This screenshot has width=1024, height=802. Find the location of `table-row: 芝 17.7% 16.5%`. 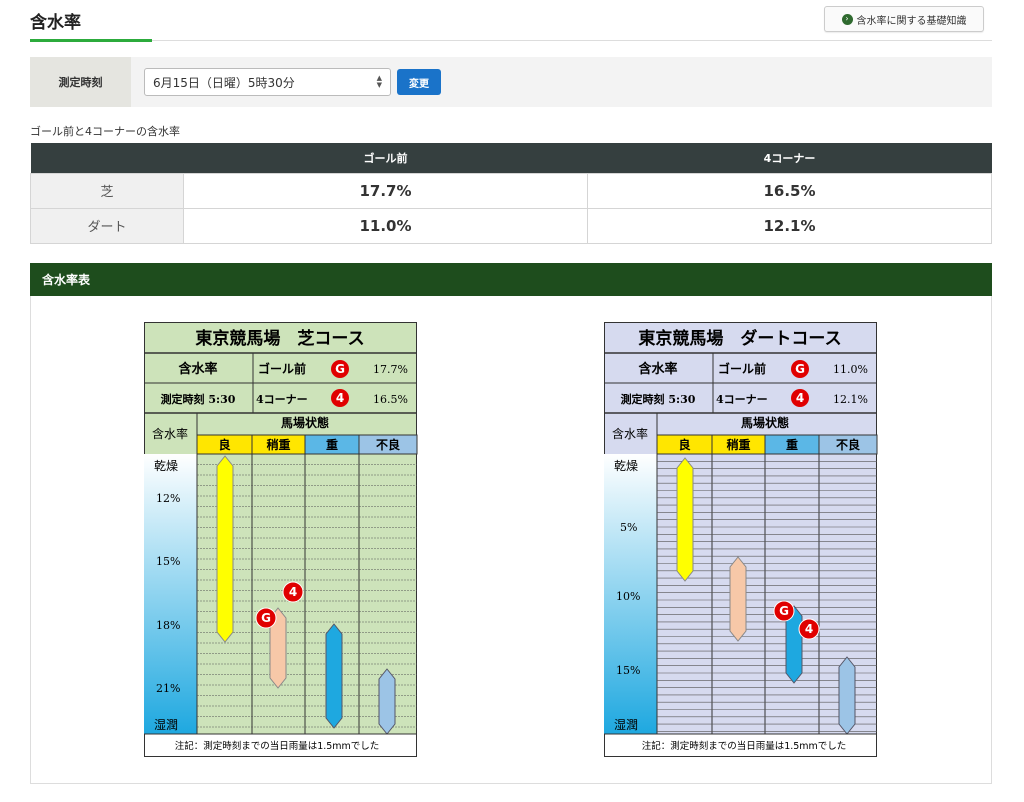

table-row: 芝 17.7% 16.5% is located at coordinates (511, 190).